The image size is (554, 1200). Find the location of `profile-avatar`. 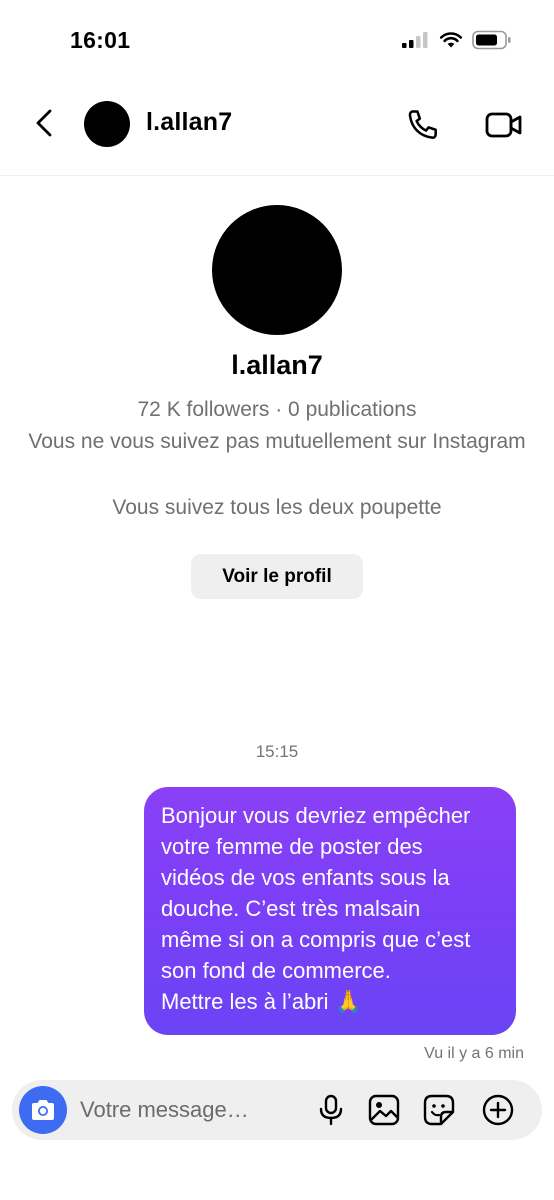

profile-avatar is located at coordinates (277, 270).